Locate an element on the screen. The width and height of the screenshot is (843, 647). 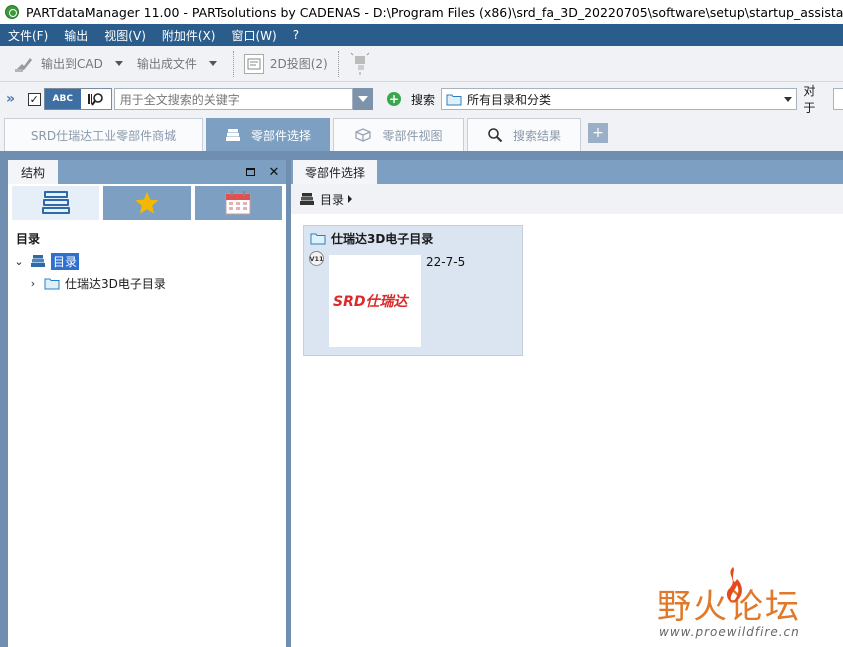
menu-view: 视图(V) is located at coordinates (125, 35).